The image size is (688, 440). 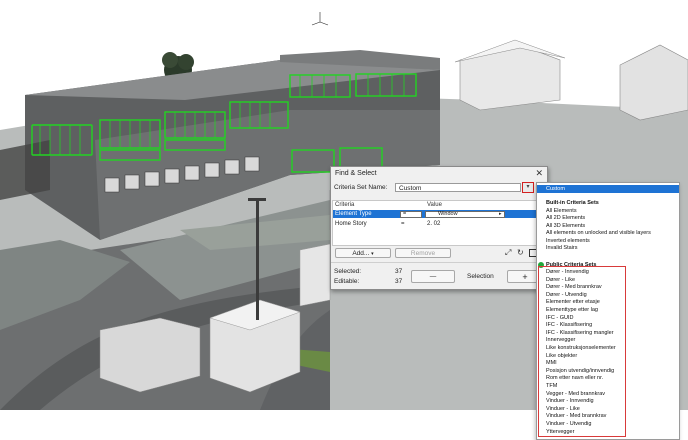 I want to click on dropdown-item-builtin: Invalid Stairs, so click(x=562, y=248).